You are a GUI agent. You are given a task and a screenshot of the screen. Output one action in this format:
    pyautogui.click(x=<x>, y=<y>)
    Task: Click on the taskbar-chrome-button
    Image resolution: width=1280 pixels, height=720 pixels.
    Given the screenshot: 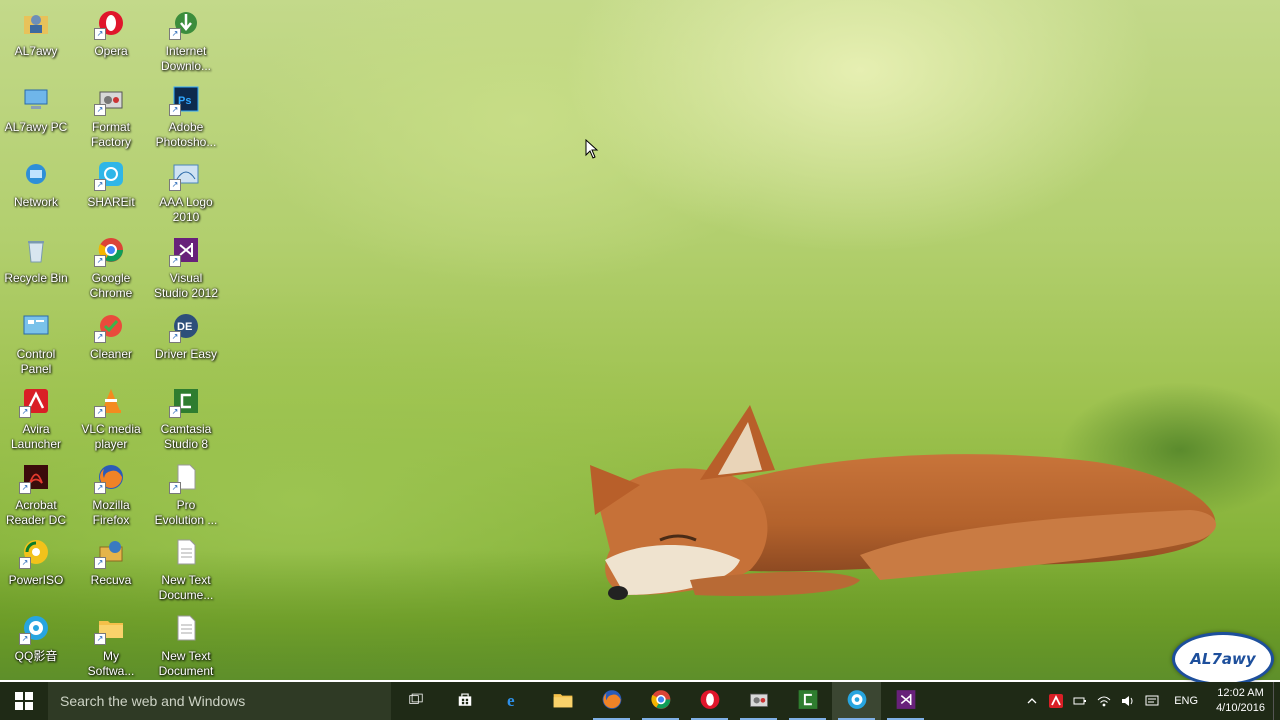 What is the action you would take?
    pyautogui.click(x=660, y=701)
    